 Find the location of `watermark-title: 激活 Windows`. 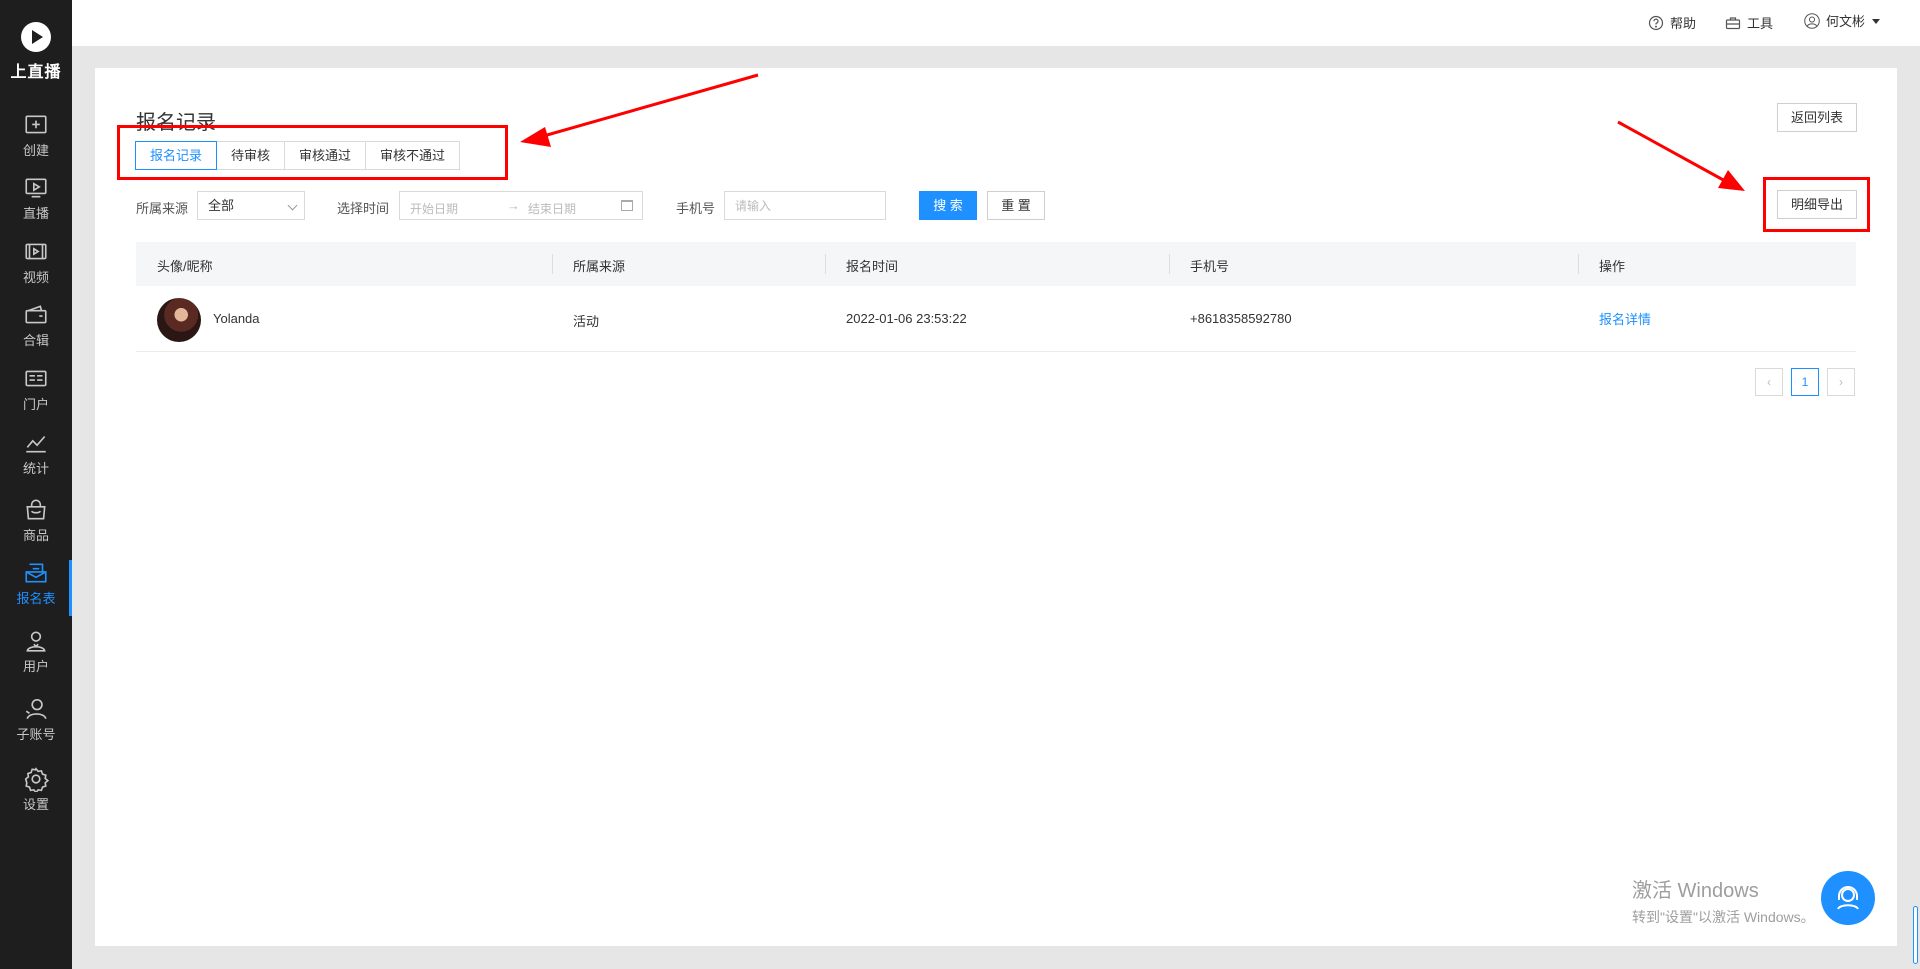

watermark-title: 激活 Windows is located at coordinates (1695, 891).